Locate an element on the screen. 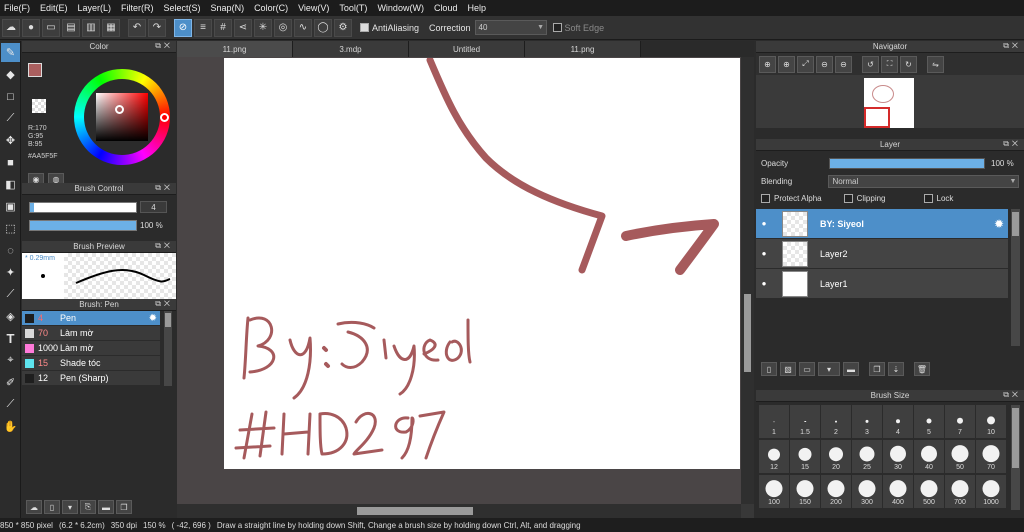 The image size is (1024, 532). protect-alpha-checkbox is located at coordinates (765, 198).